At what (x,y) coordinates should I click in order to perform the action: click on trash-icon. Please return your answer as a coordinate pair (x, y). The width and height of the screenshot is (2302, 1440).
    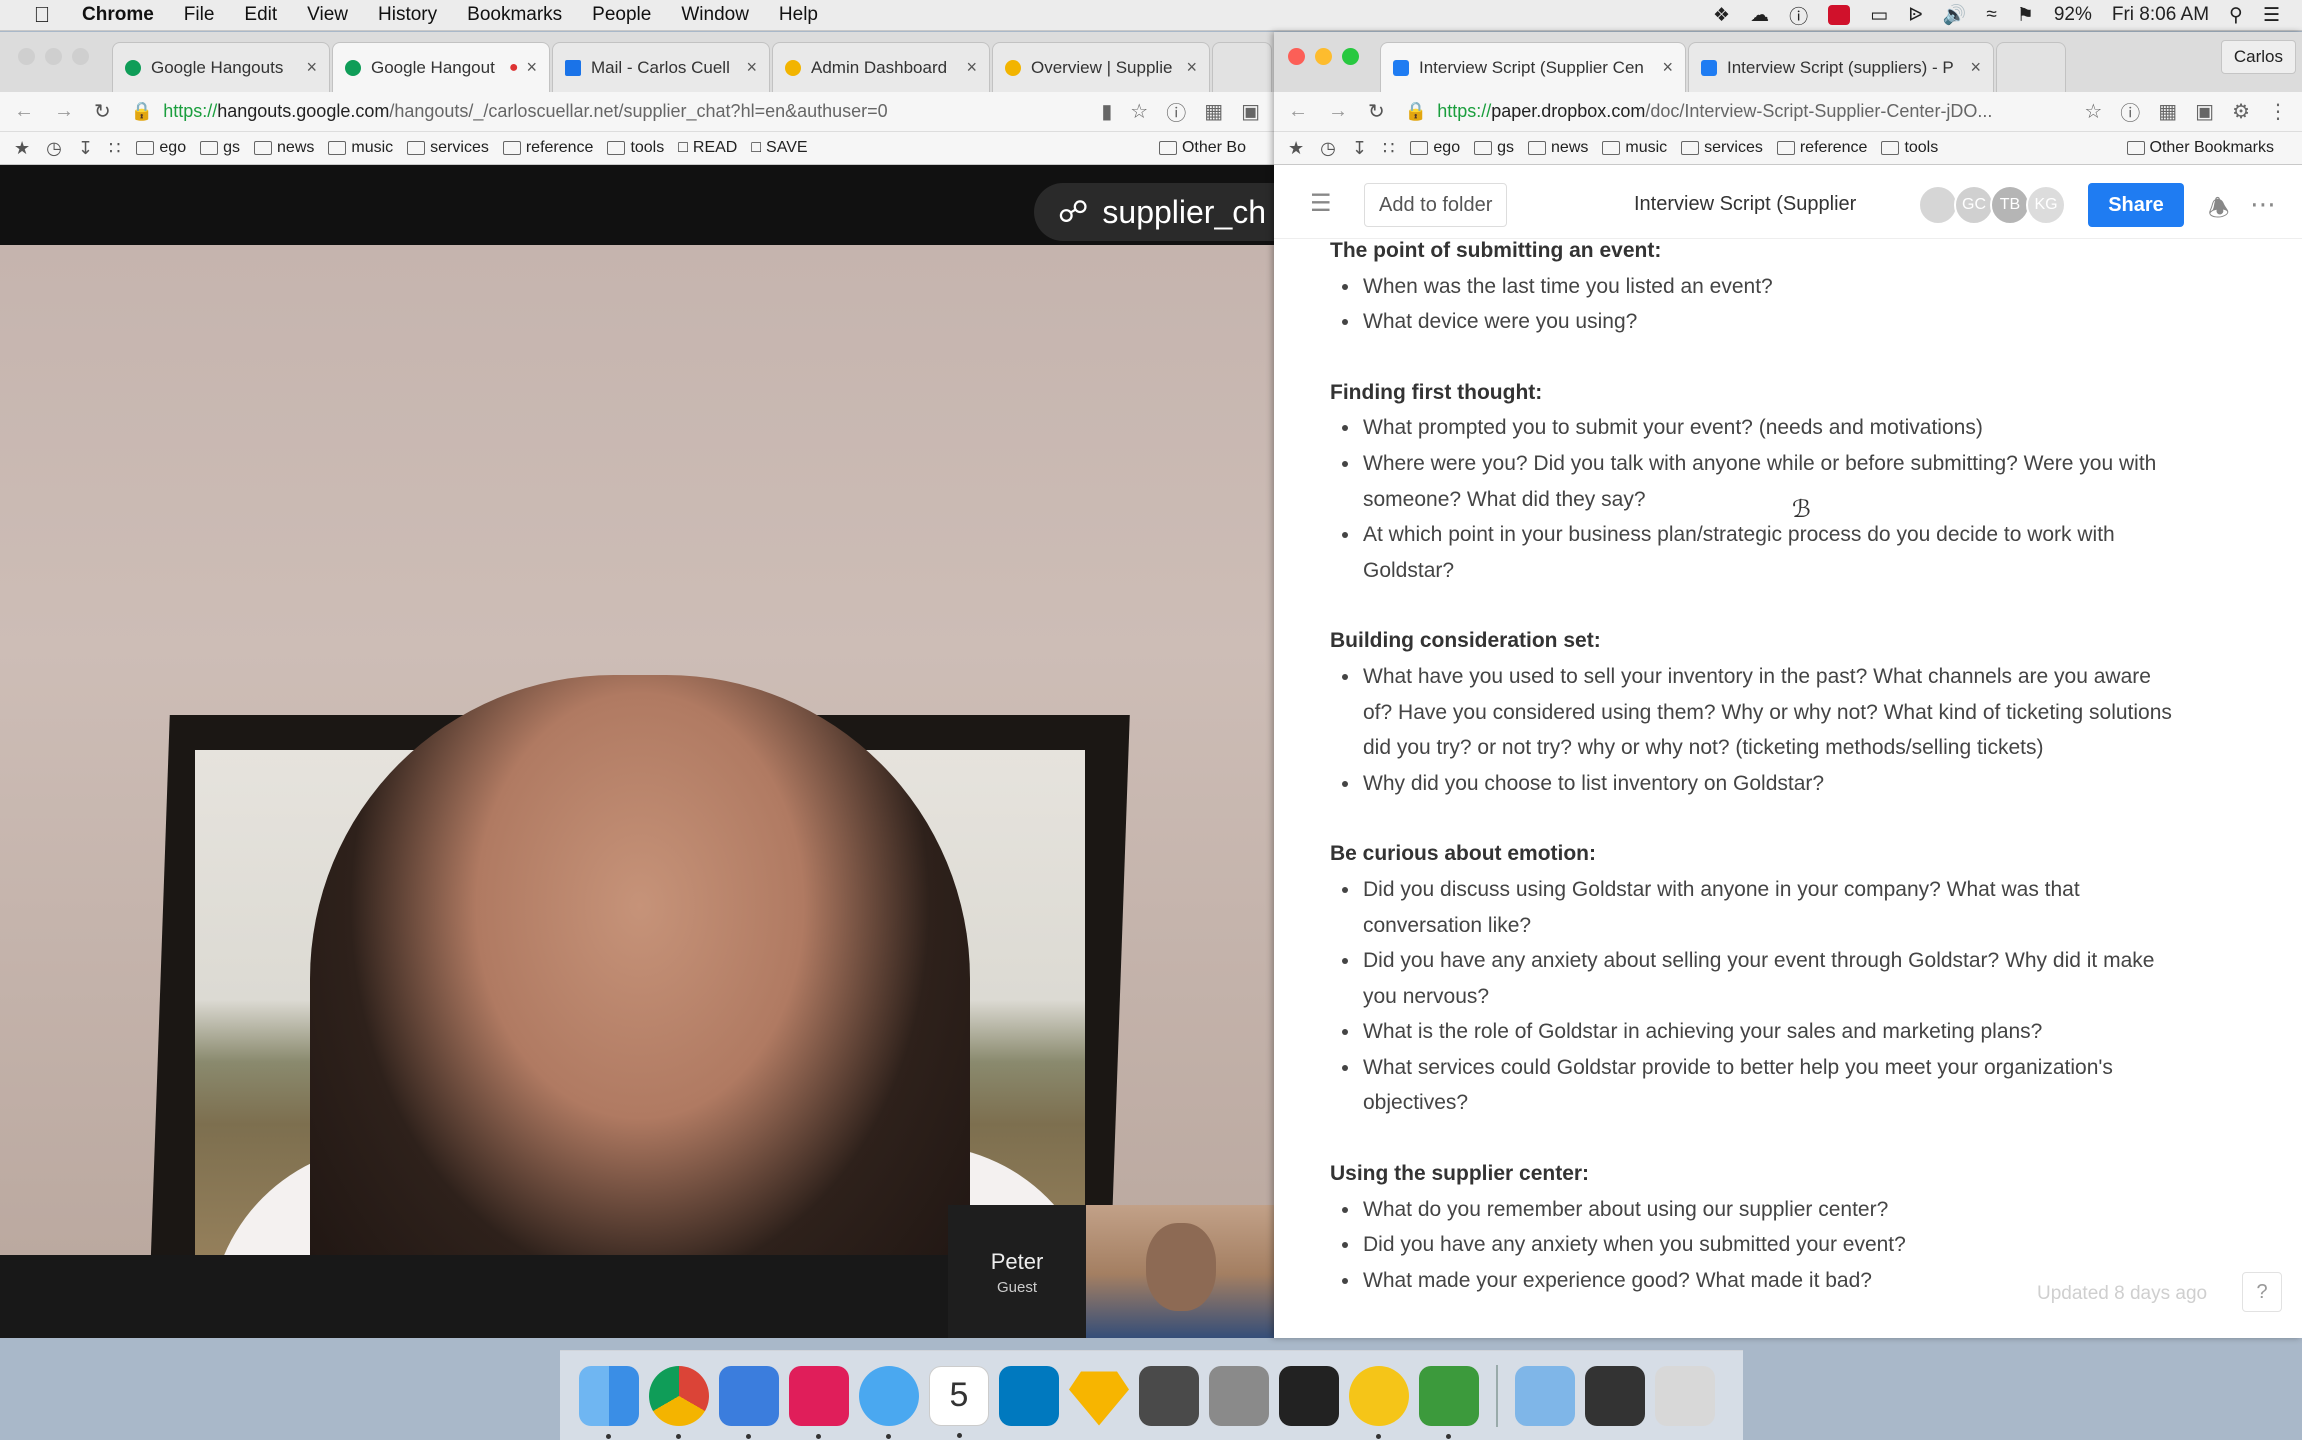
    Looking at the image, I should click on (1685, 1395).